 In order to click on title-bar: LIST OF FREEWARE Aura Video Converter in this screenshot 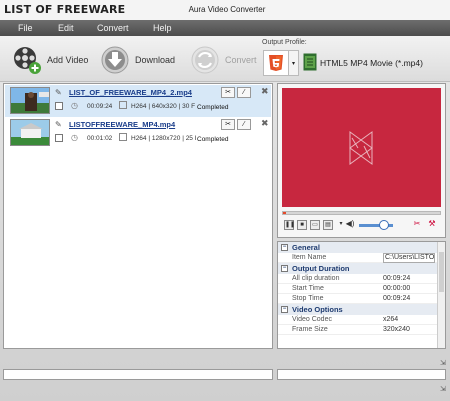, I will do `click(225, 10)`.